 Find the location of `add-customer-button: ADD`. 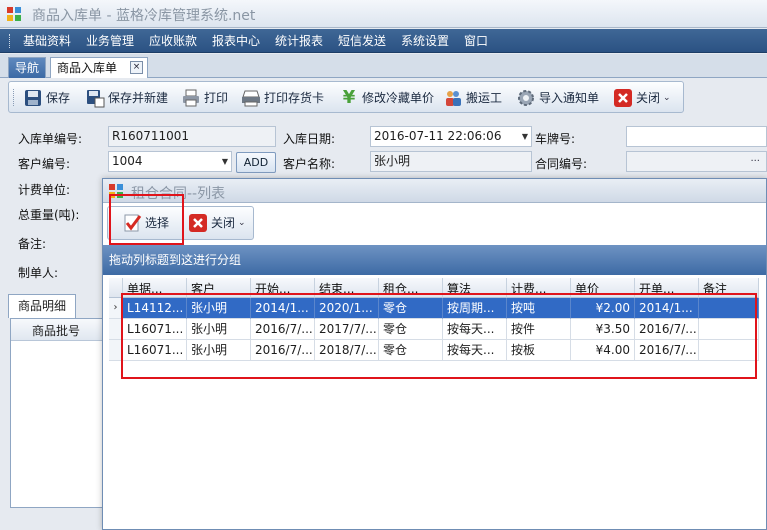

add-customer-button: ADD is located at coordinates (256, 162).